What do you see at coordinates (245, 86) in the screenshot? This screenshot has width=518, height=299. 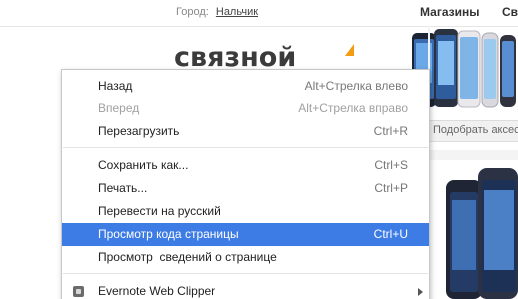 I see `menu-item-back: Назад Alt+Стрелка влево` at bounding box center [245, 86].